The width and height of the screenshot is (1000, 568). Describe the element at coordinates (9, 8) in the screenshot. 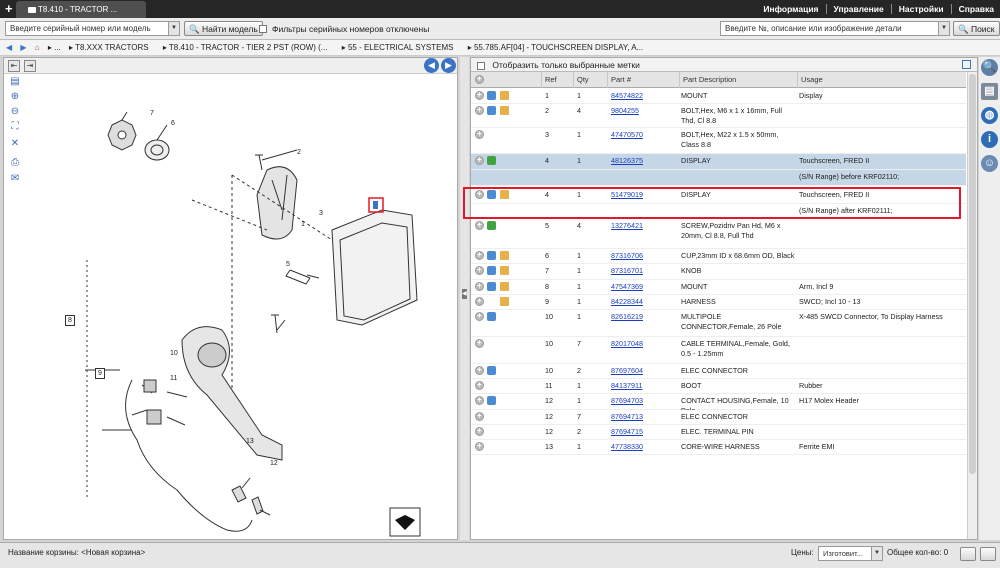

I see `new-tab-plus-icon: +` at that location.